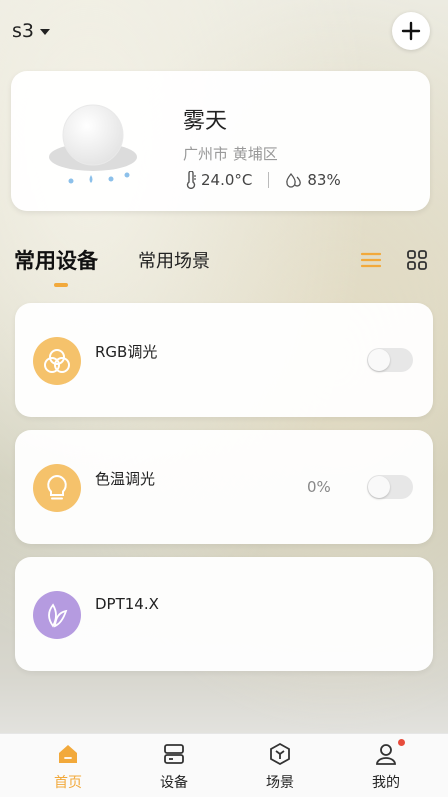 This screenshot has width=448, height=797. I want to click on device-name: DPT14.X, so click(127, 604).